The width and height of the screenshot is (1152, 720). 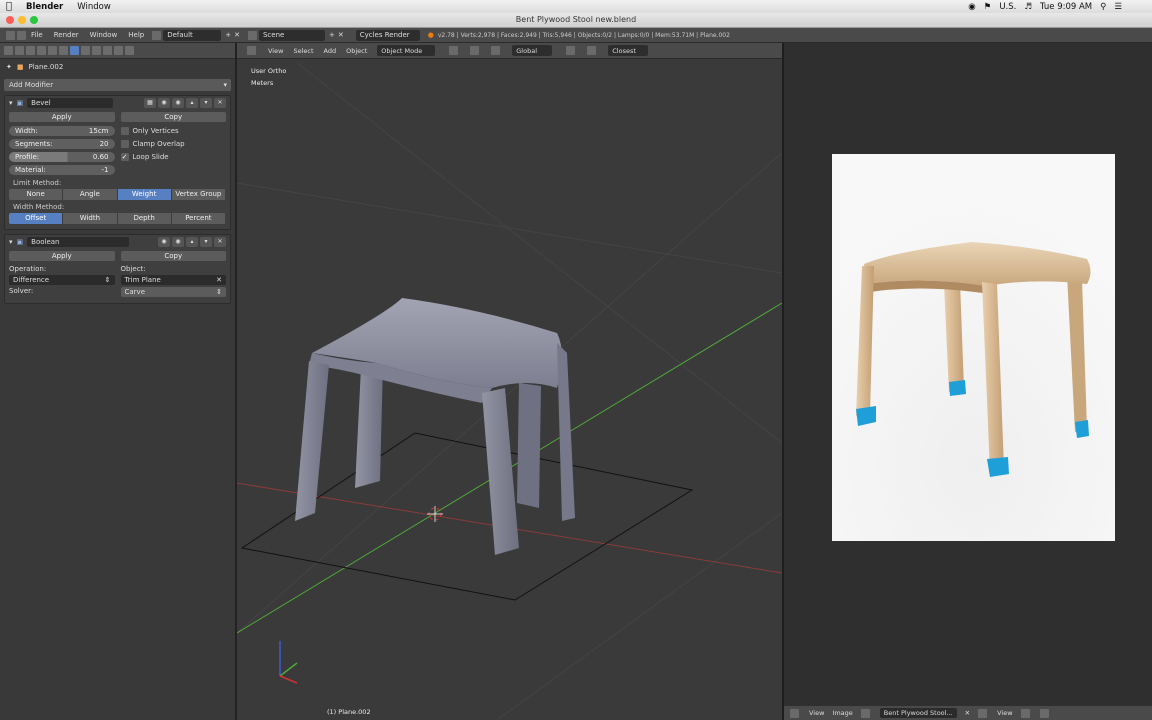 What do you see at coordinates (369, 425) in the screenshot?
I see `back-left-leg` at bounding box center [369, 425].